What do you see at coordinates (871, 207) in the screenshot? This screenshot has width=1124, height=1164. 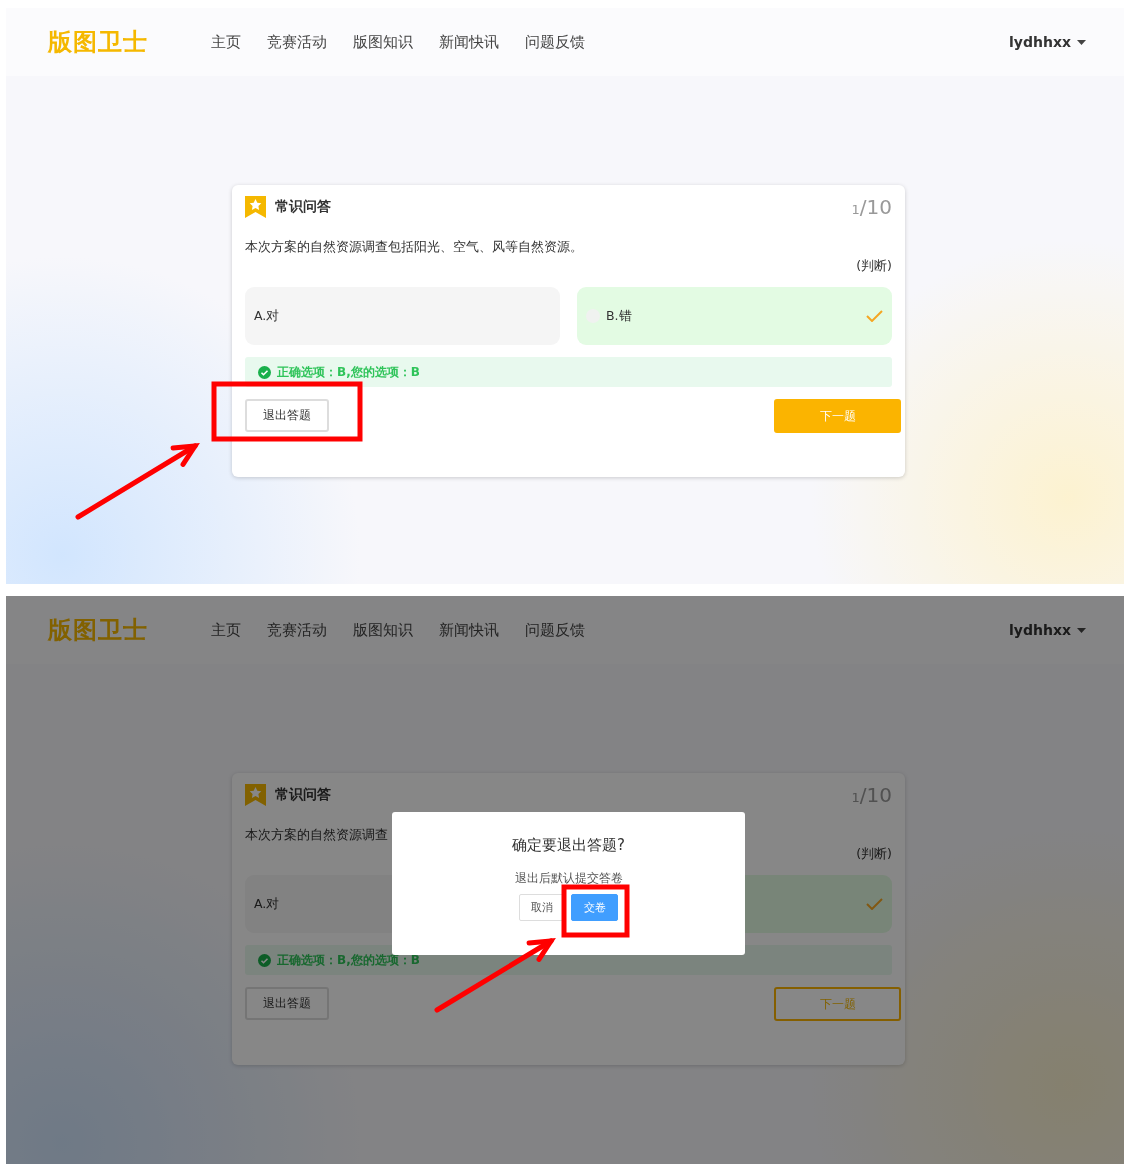 I see `question-counter: 1/10` at bounding box center [871, 207].